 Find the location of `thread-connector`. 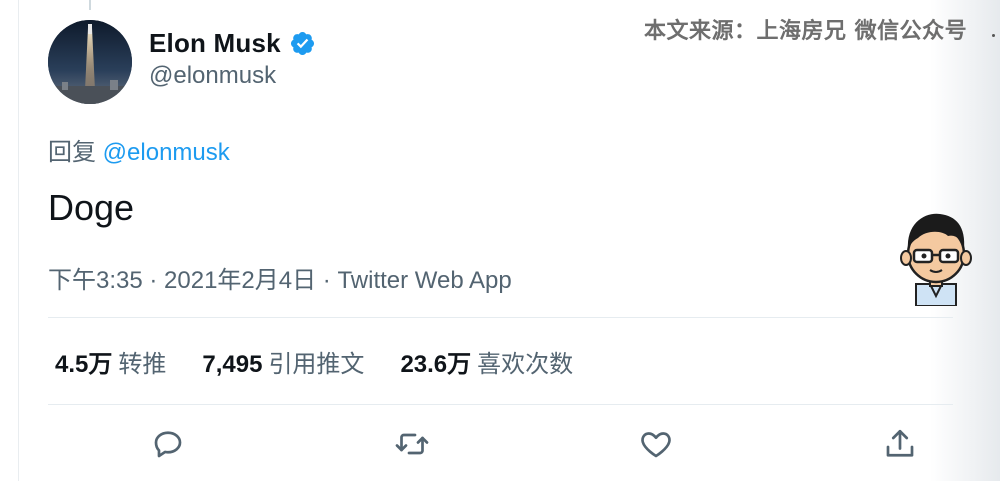

thread-connector is located at coordinates (90, 5).